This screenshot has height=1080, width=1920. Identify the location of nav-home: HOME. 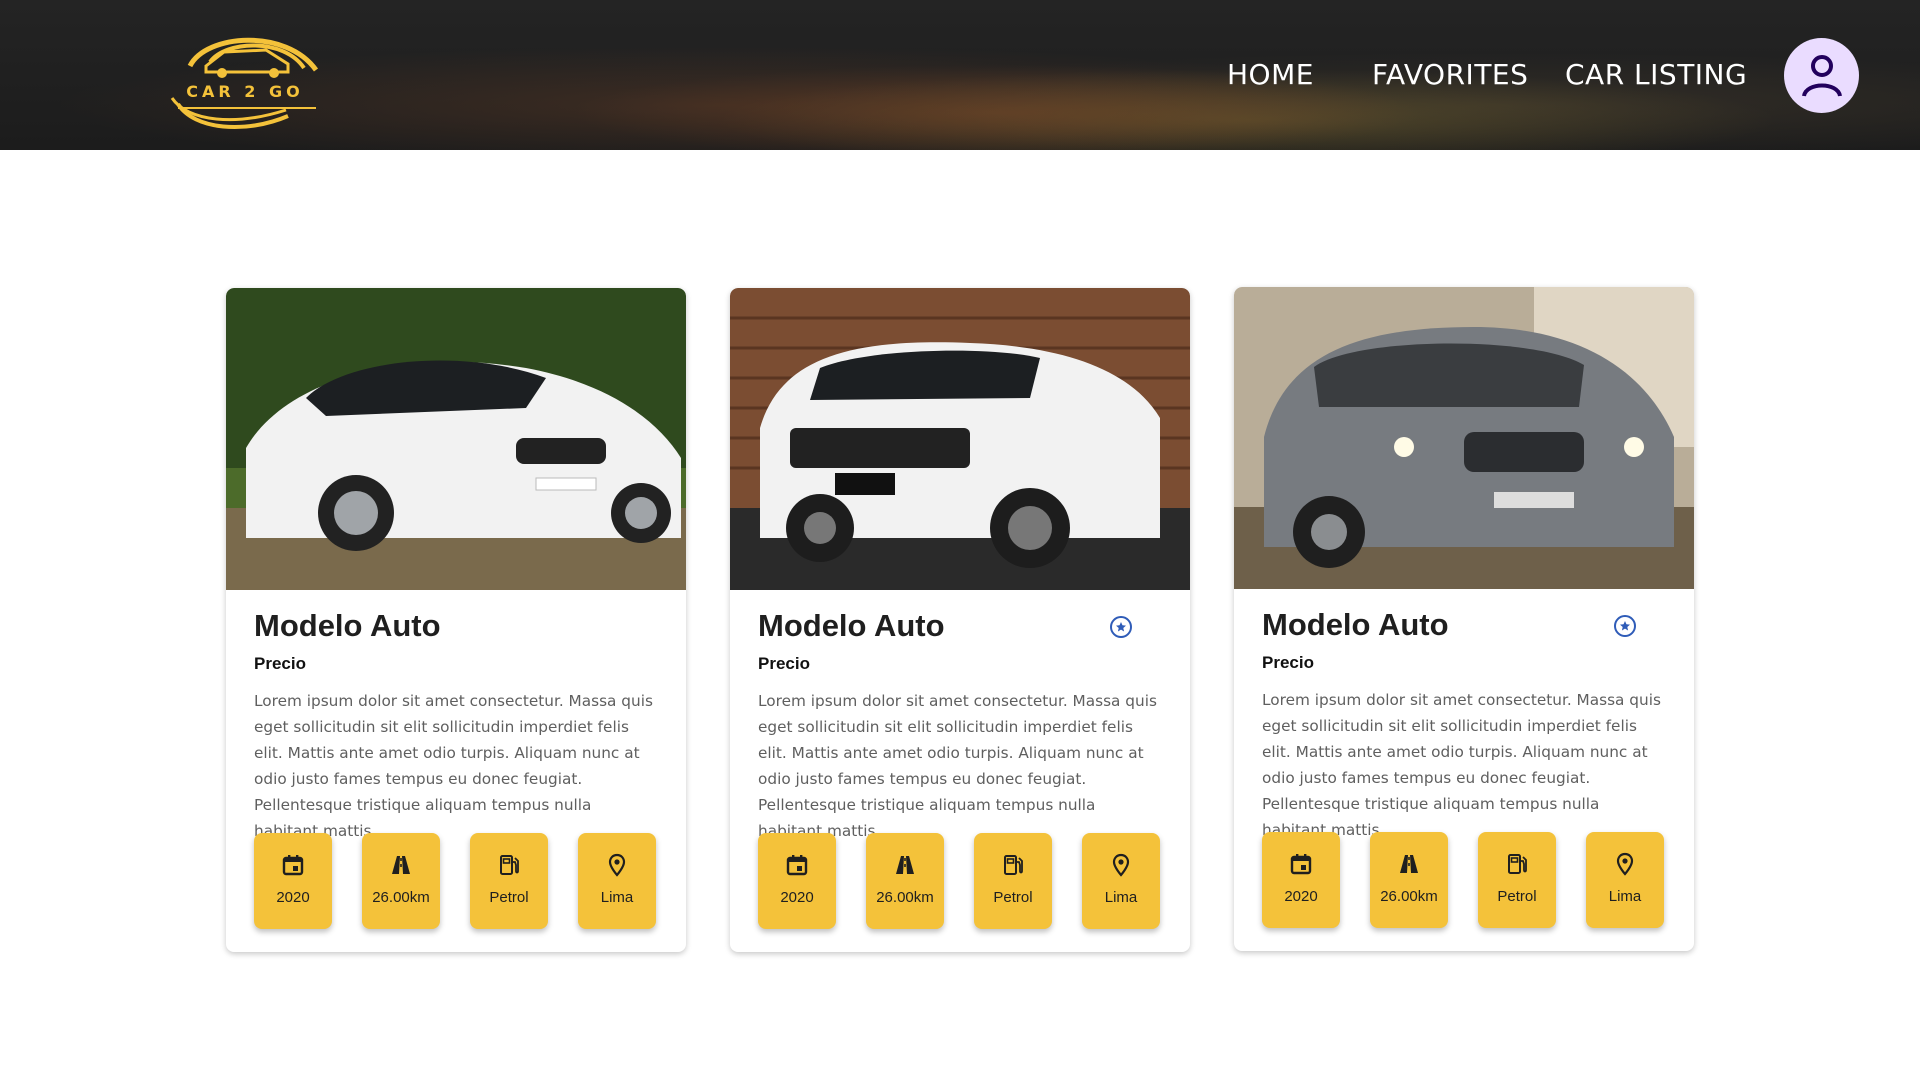
(1270, 74).